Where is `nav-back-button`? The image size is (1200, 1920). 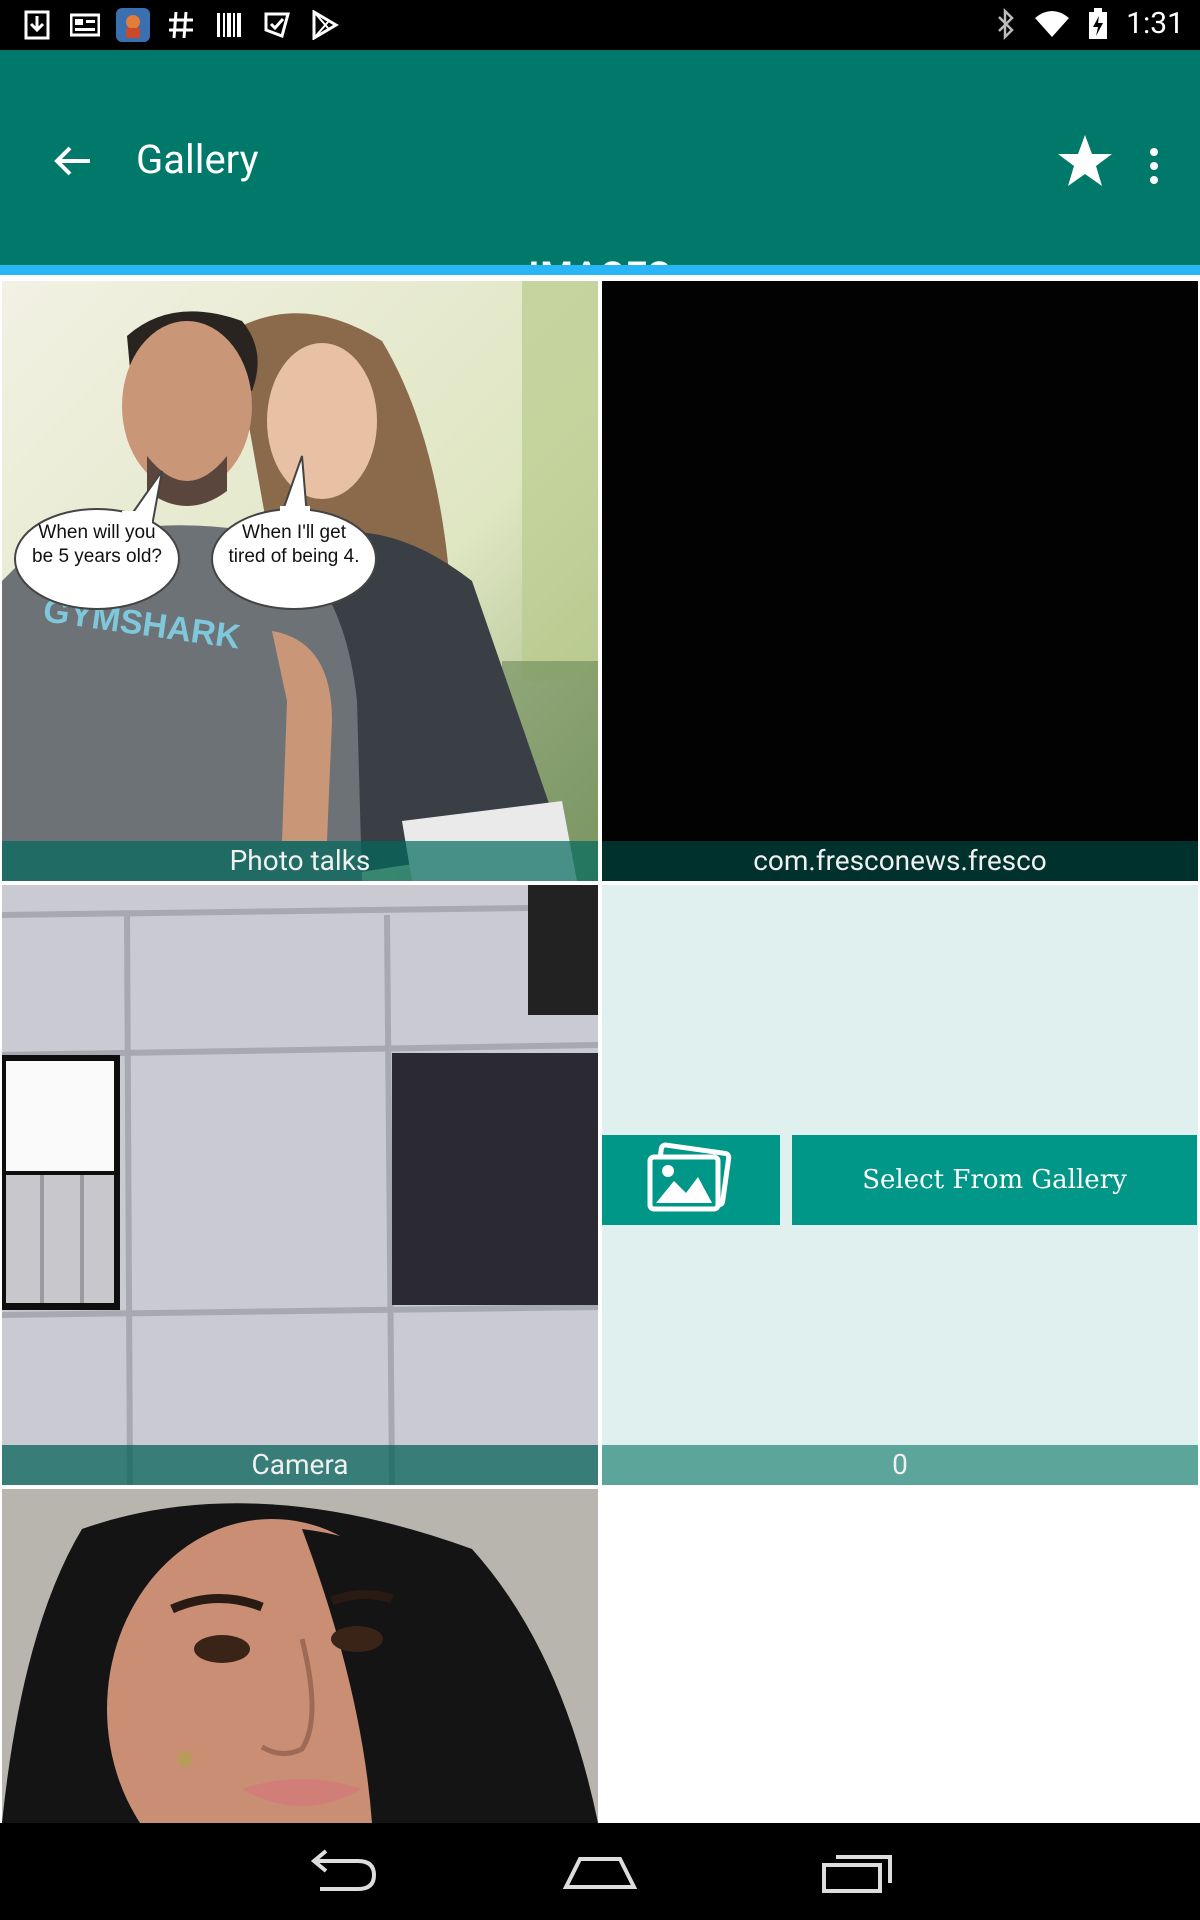 nav-back-button is located at coordinates (342, 1873).